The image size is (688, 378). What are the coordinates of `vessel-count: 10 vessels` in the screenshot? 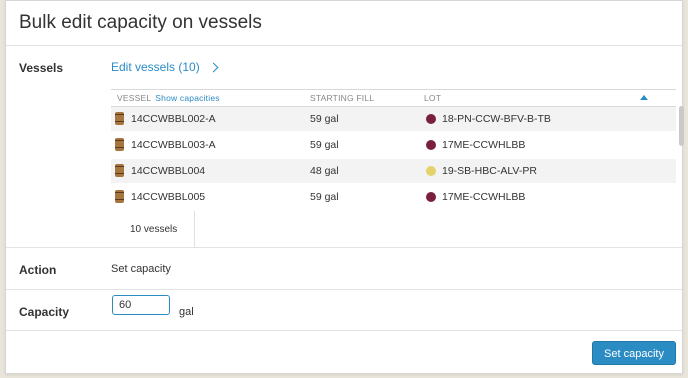 It's located at (153, 229).